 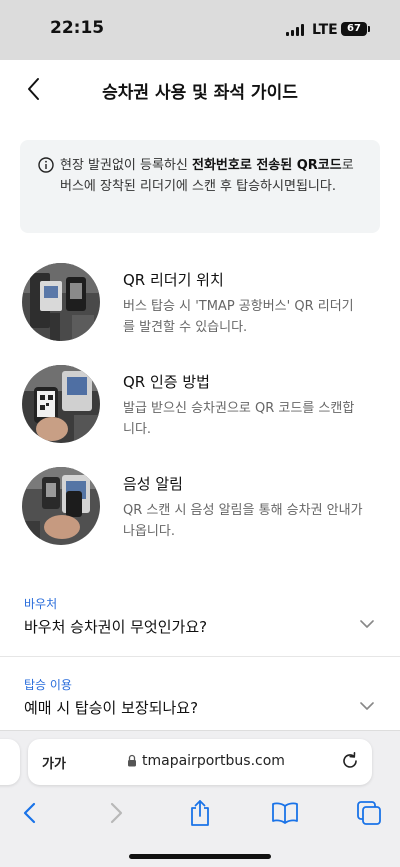 I want to click on guide-desc: 발급 받으신 승차권으로 QR 코드를 스캔합니다., so click(x=239, y=419).